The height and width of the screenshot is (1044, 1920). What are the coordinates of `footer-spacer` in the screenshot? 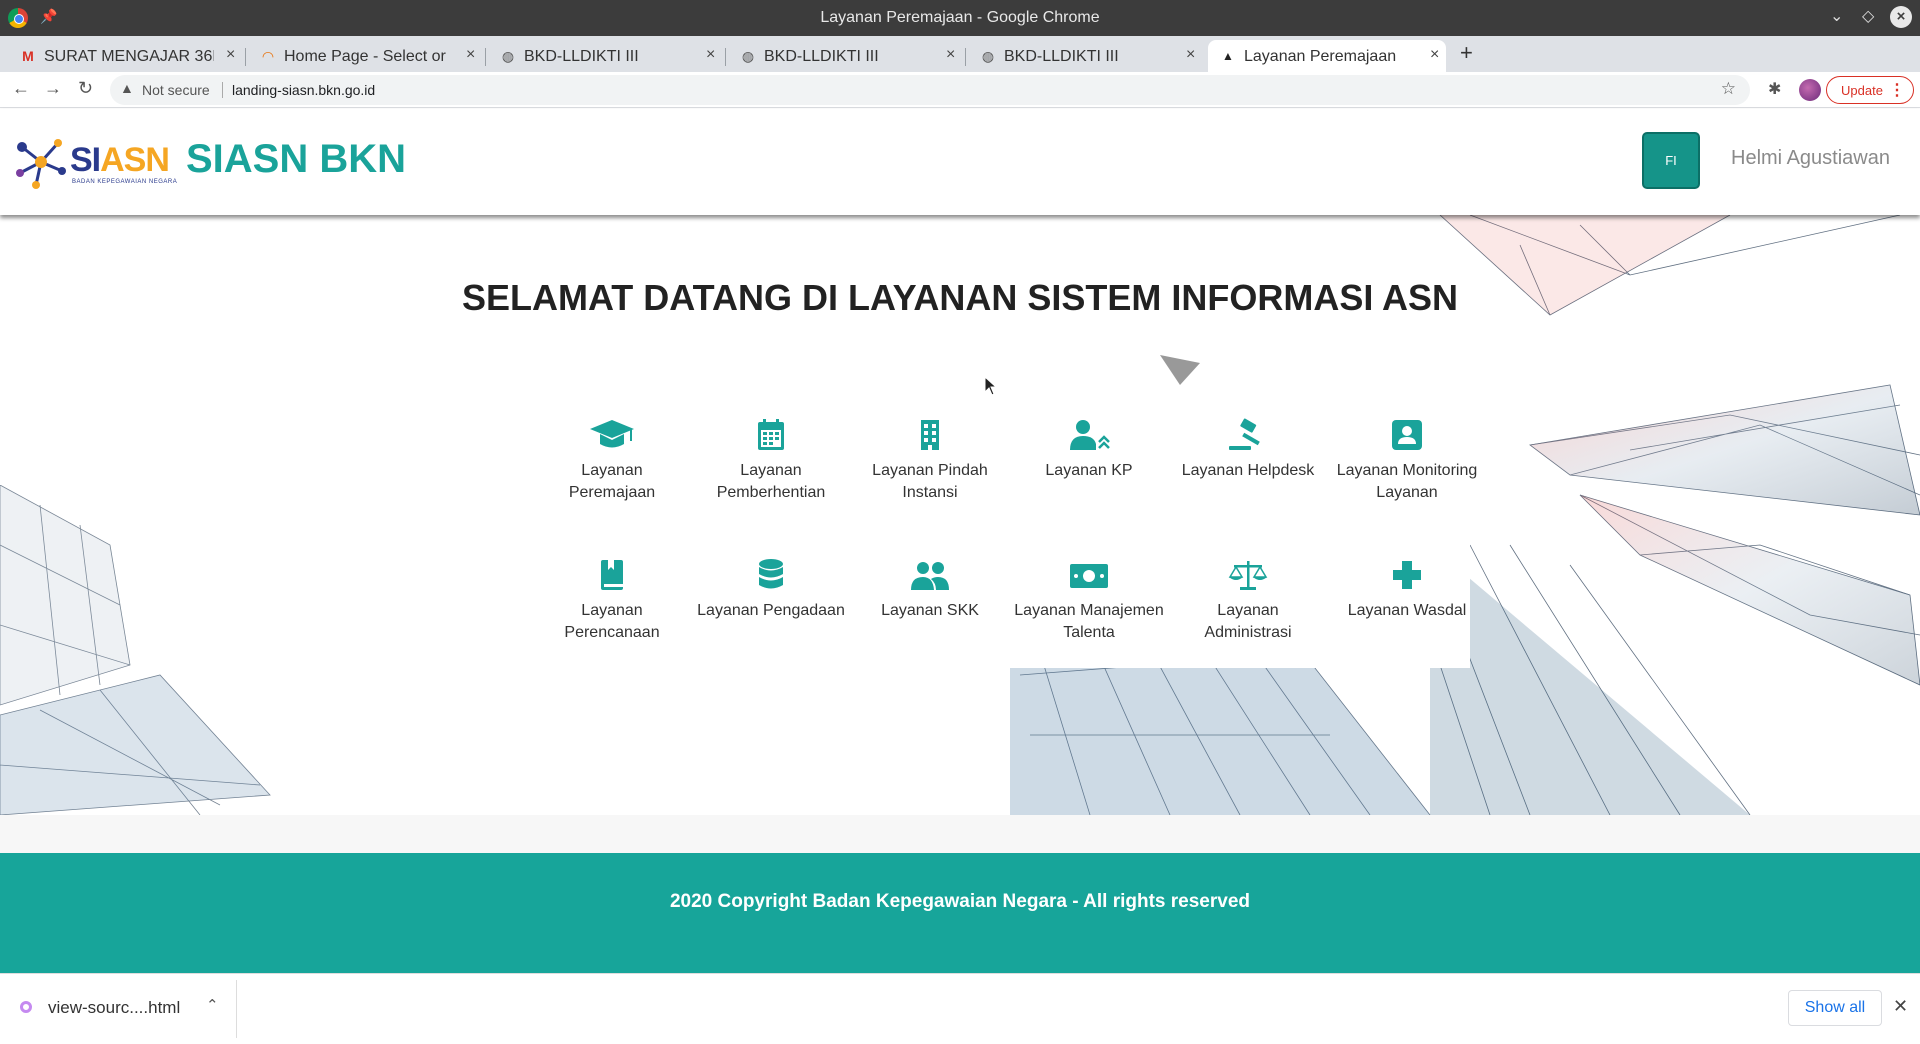 It's located at (960, 834).